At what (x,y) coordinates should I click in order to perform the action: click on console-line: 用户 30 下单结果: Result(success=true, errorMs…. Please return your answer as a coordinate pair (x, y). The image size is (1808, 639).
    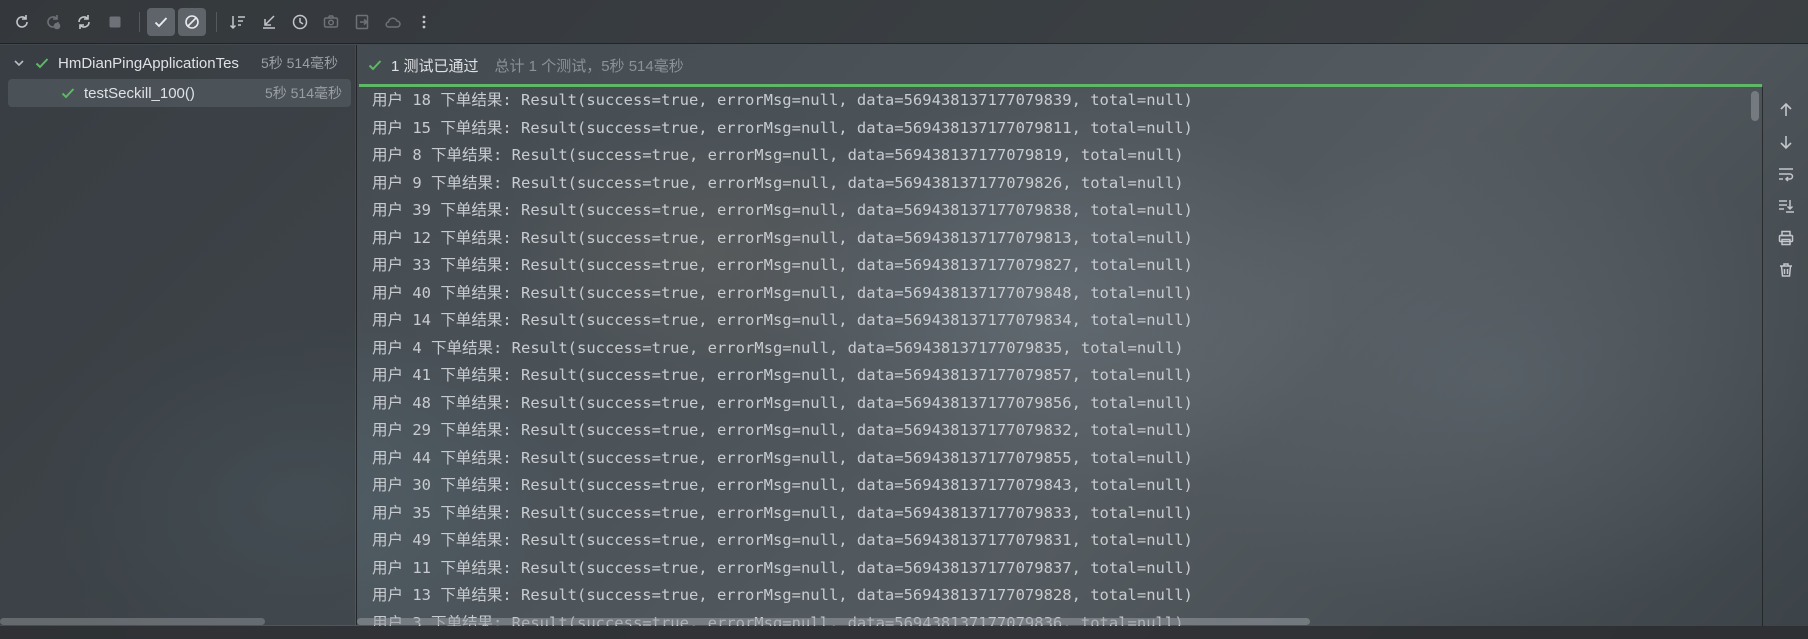
    Looking at the image, I should click on (782, 485).